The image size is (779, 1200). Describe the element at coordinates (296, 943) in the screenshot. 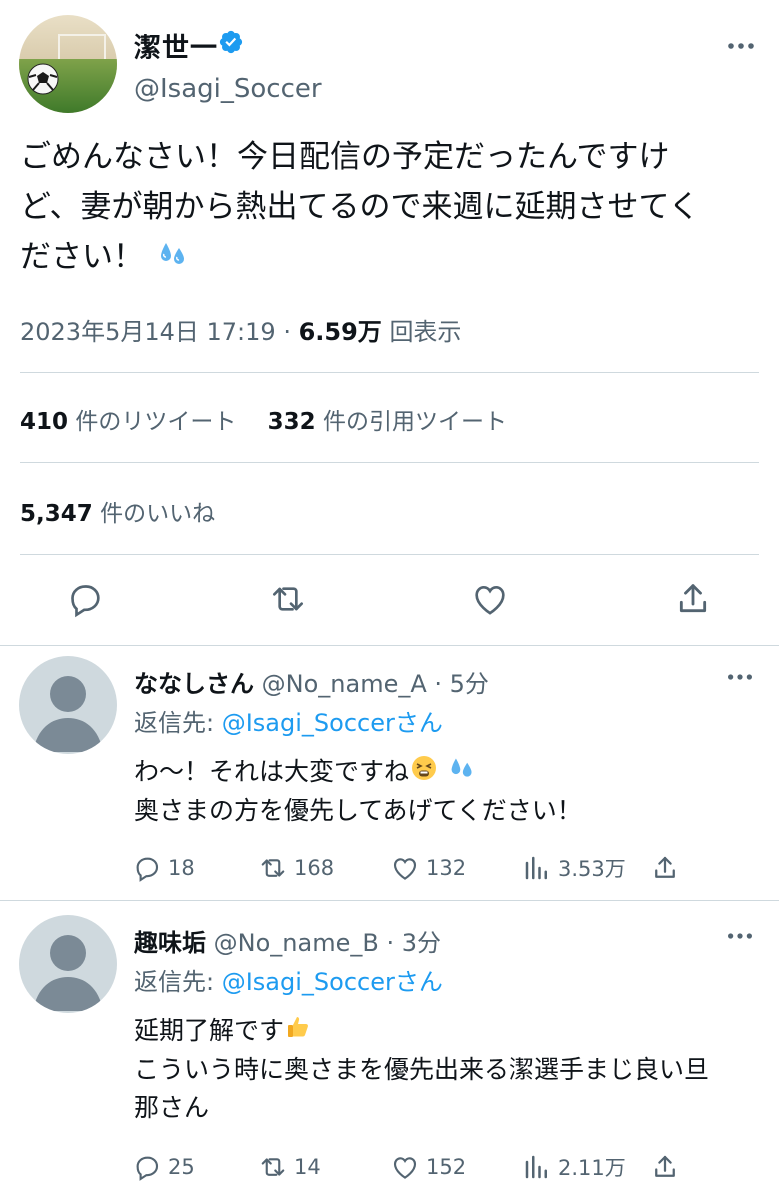

I see `reply-handle: @No_name_B` at that location.